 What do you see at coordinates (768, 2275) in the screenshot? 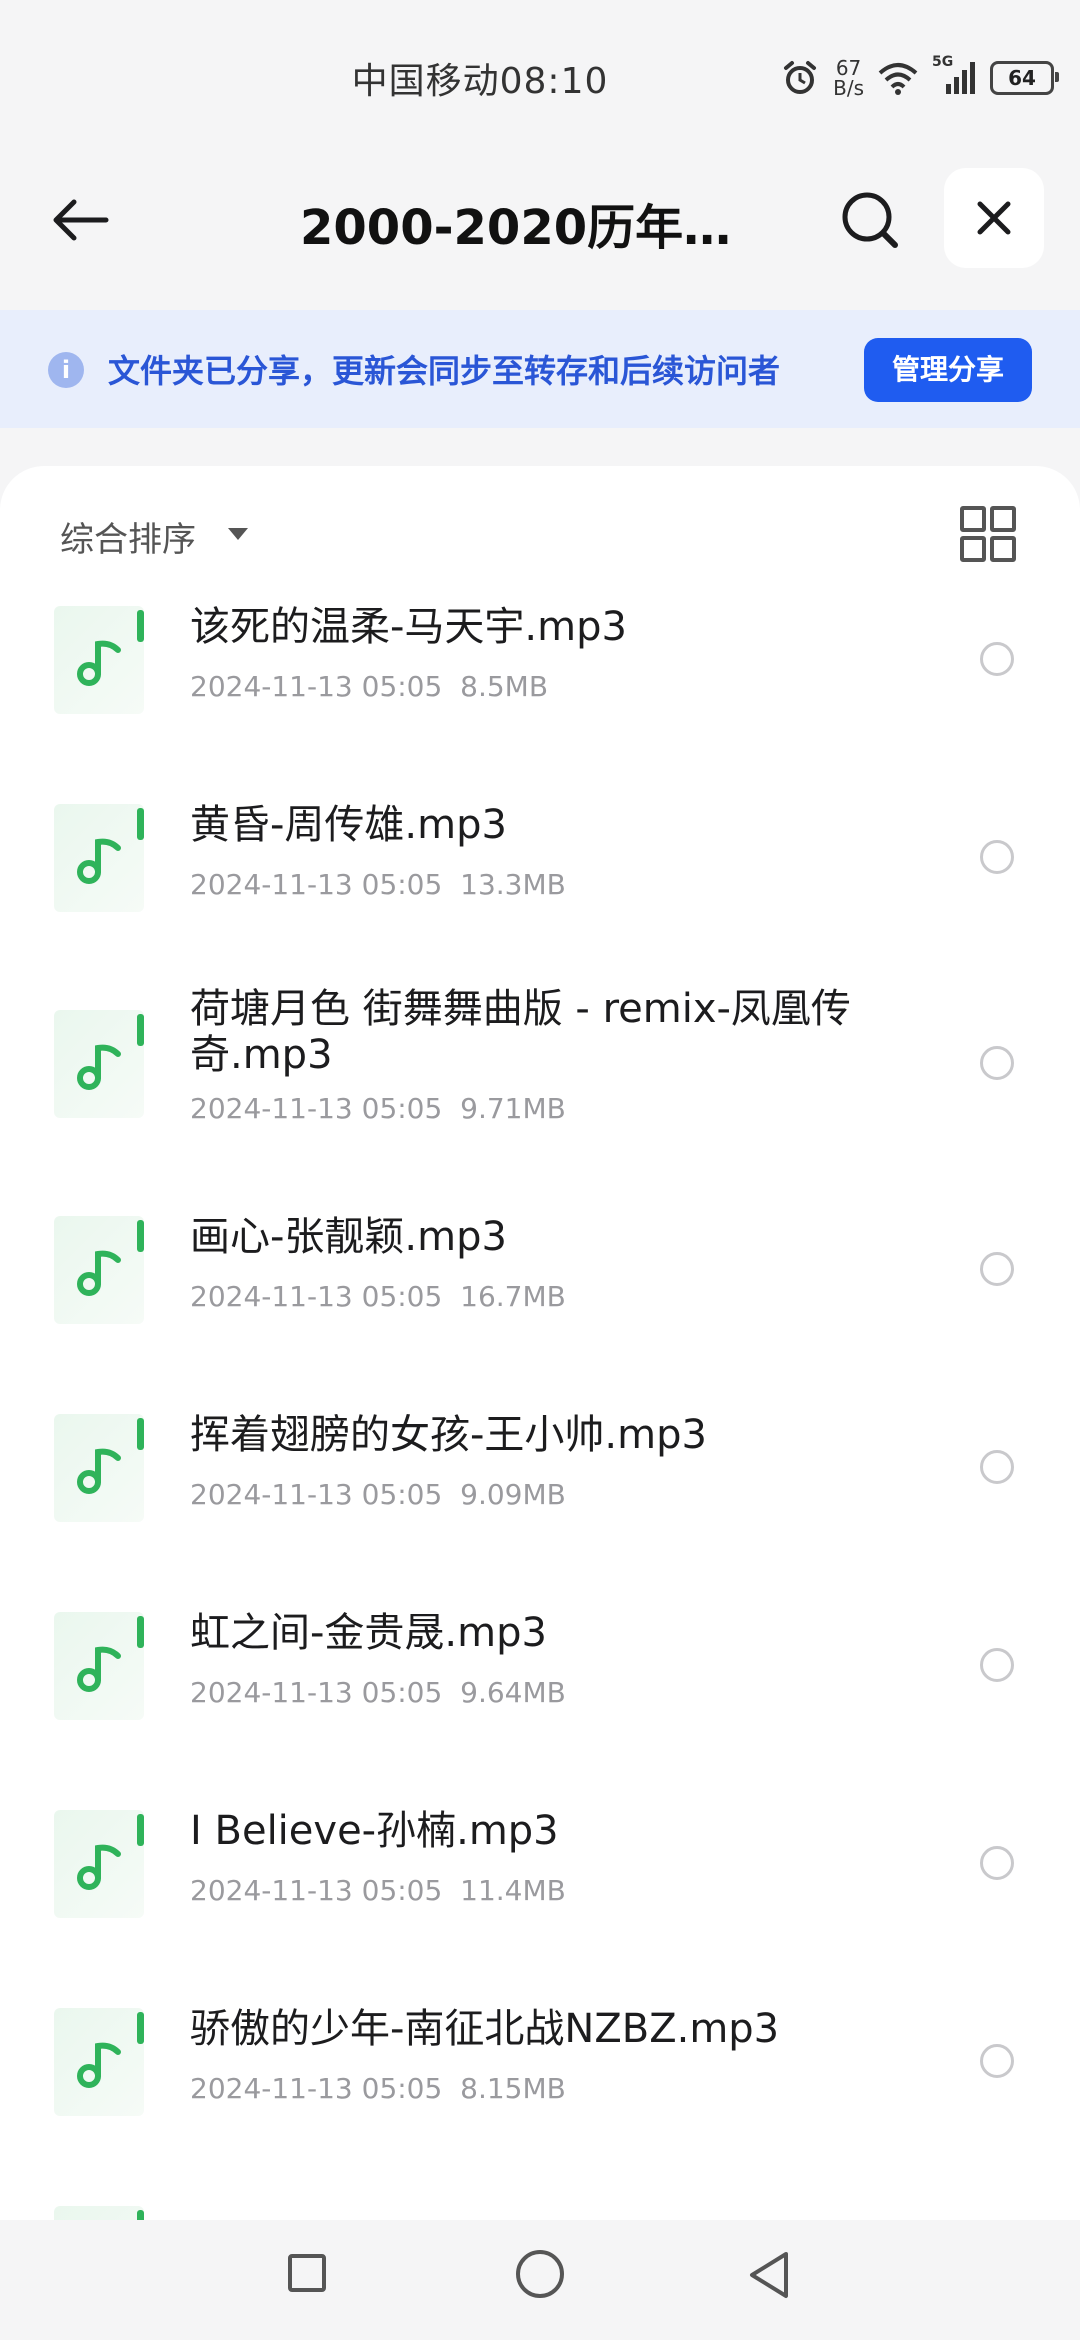
I see `nav-back-button` at bounding box center [768, 2275].